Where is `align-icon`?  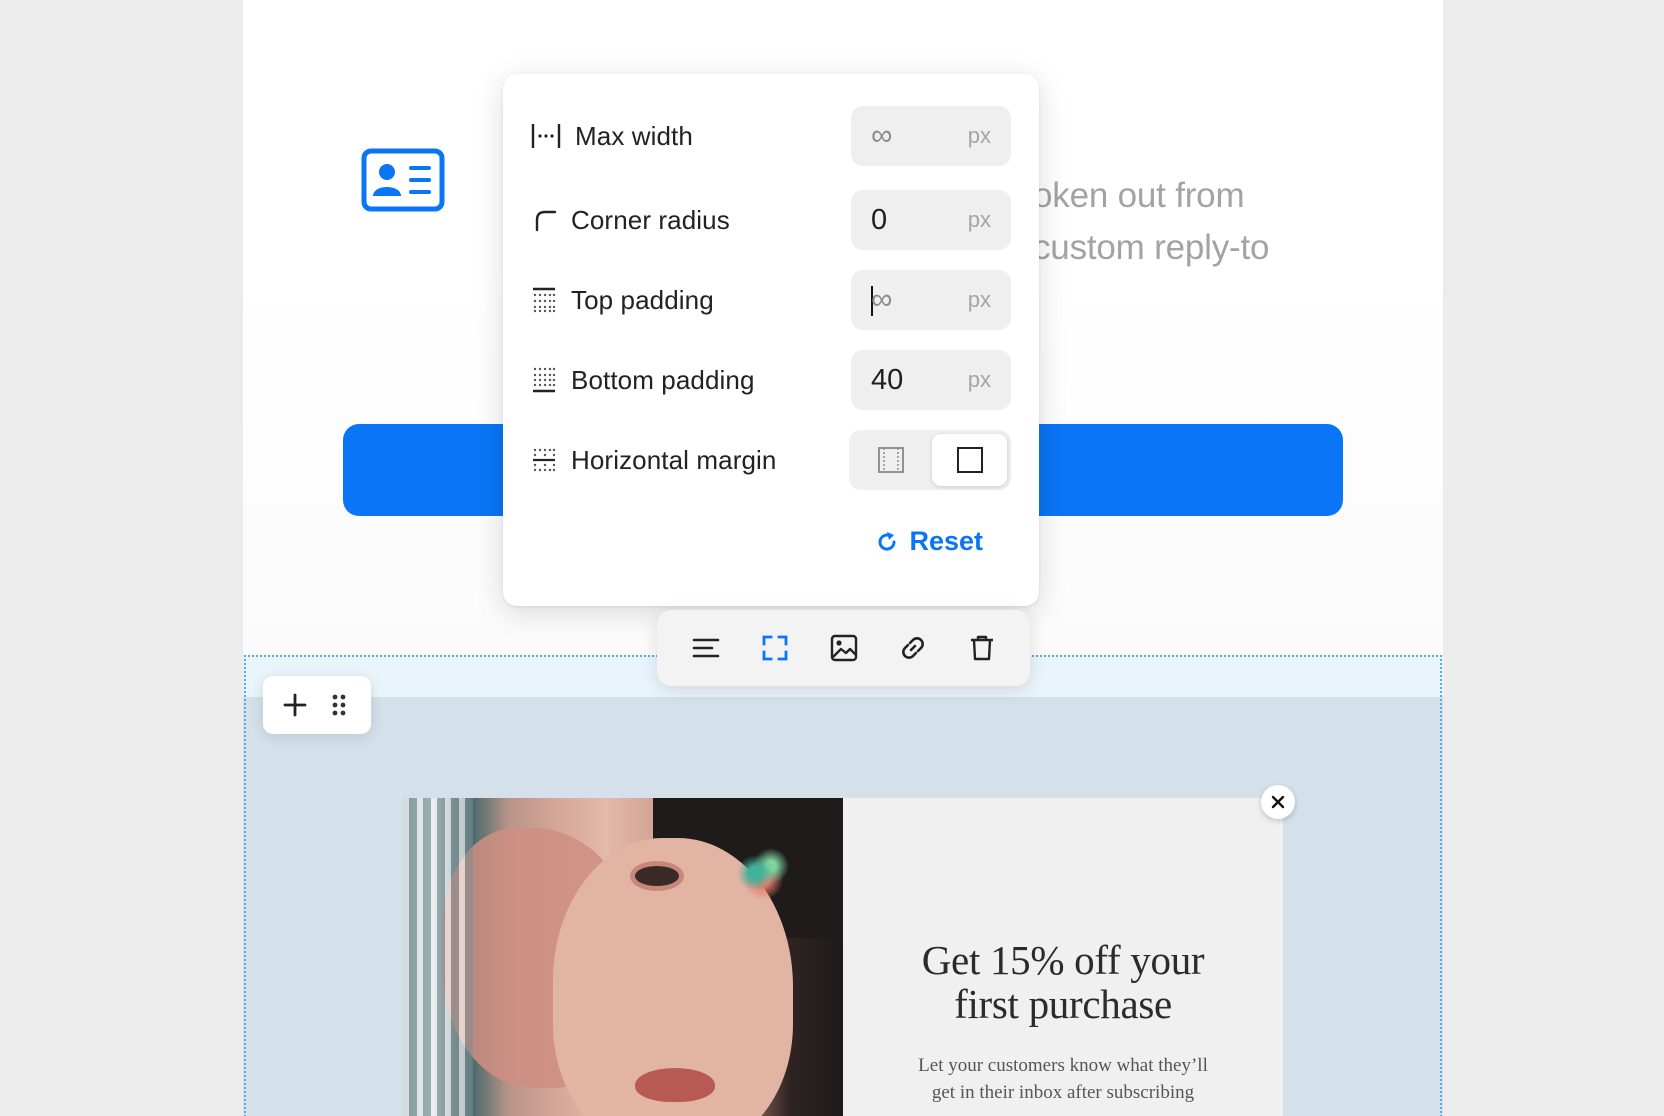
align-icon is located at coordinates (705, 648).